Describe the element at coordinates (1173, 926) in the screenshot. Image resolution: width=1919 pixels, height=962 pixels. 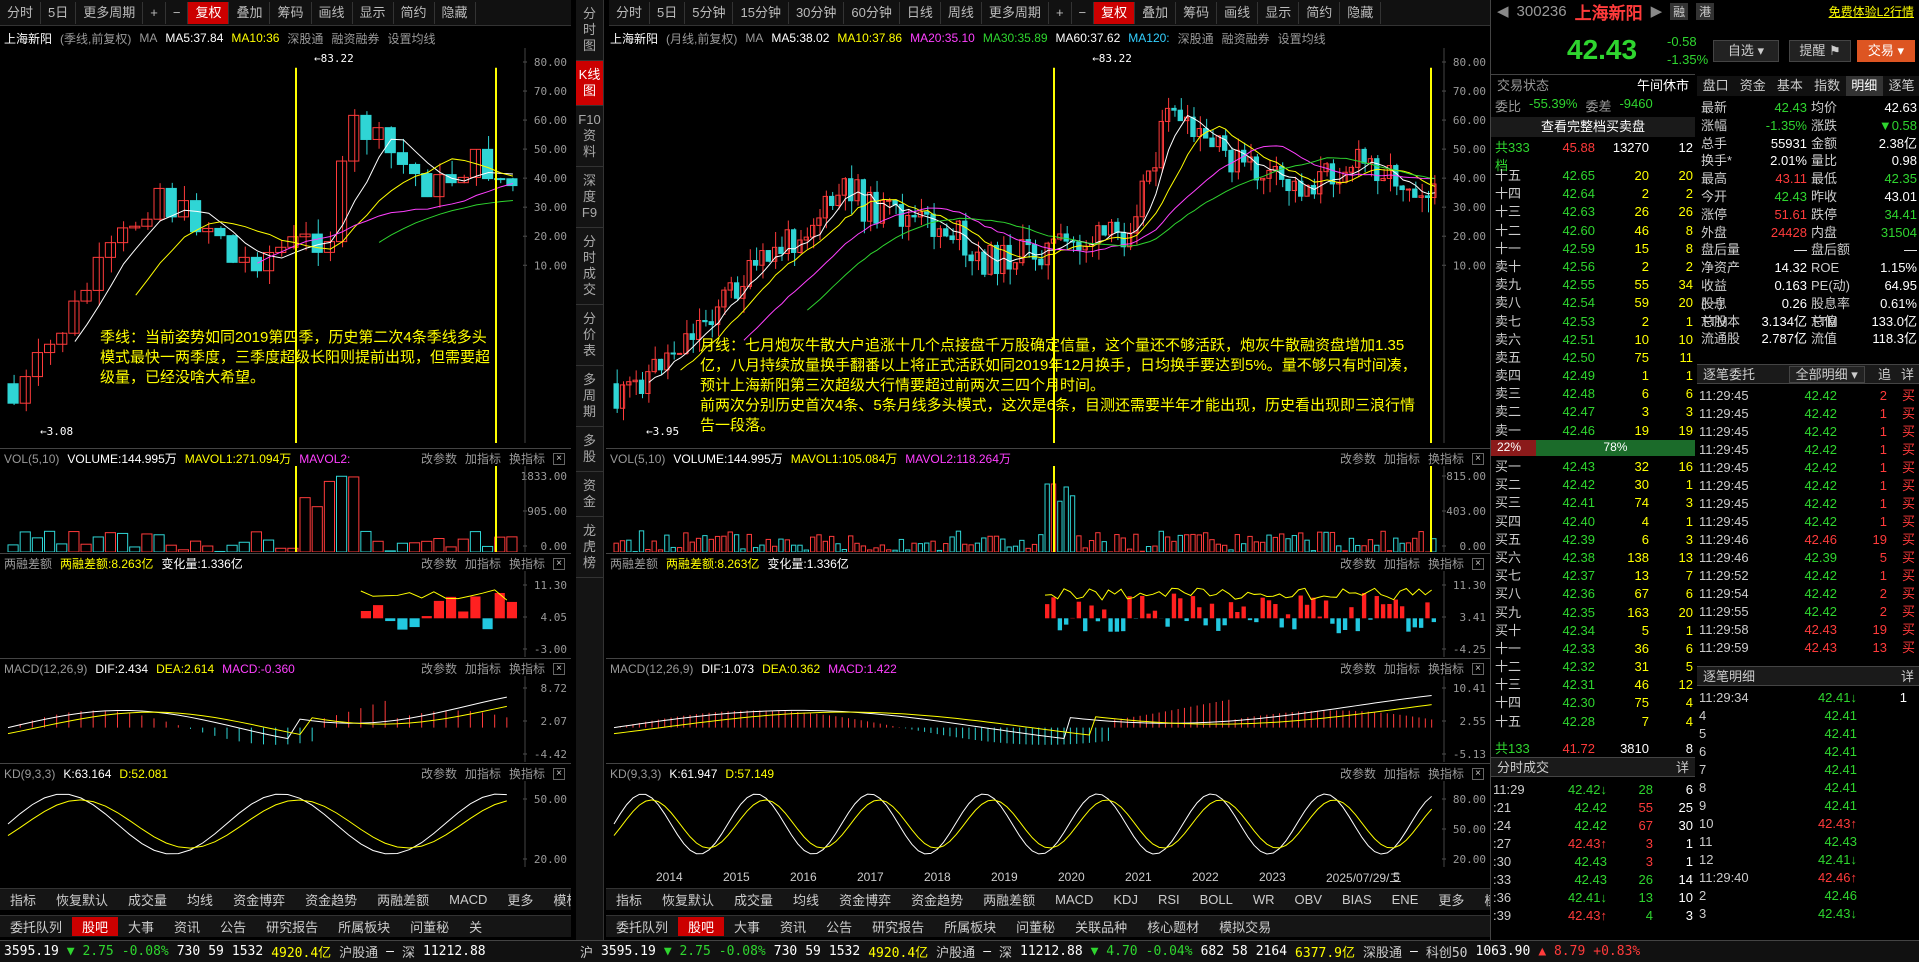
I see `tab-9: 核心题材` at that location.